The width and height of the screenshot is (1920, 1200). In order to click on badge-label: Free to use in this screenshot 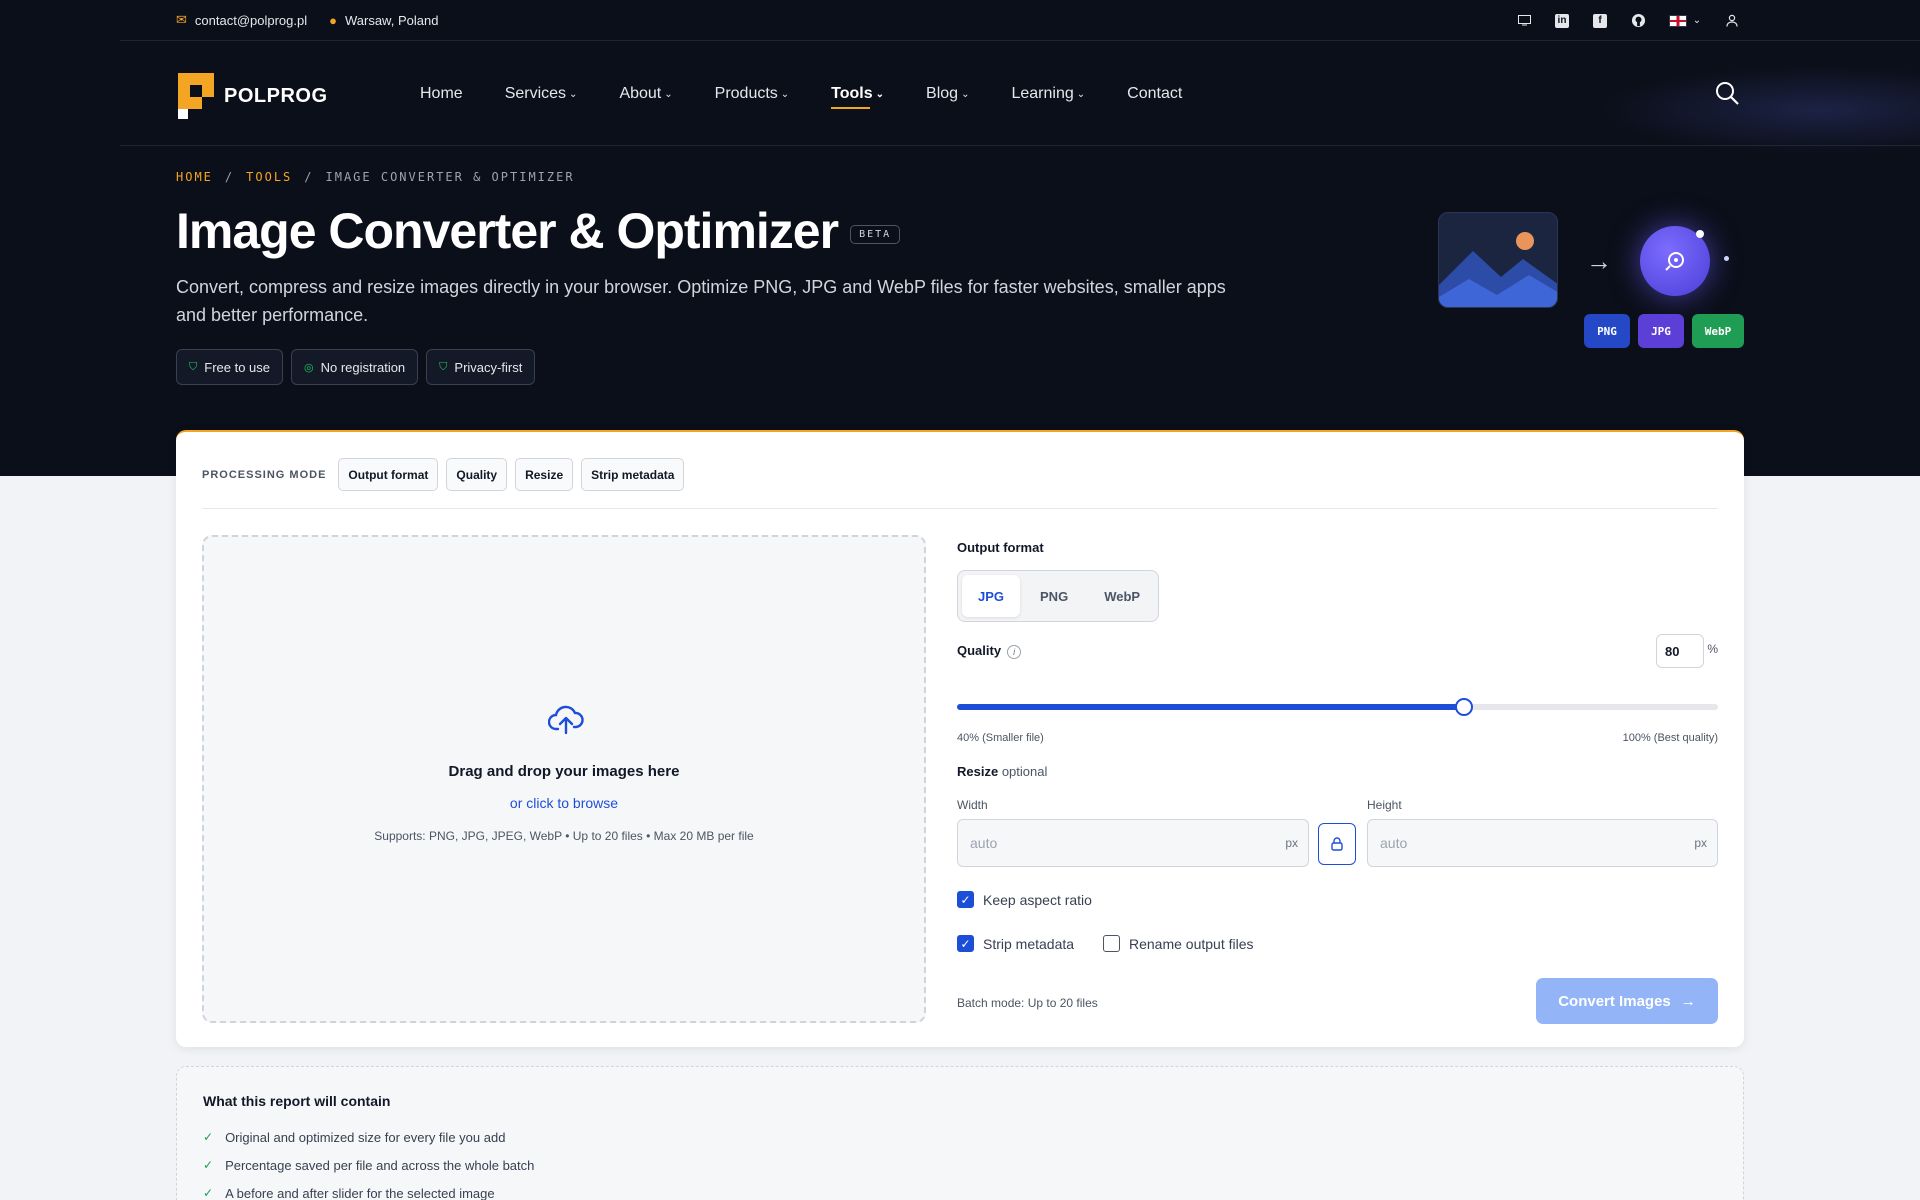, I will do `click(237, 367)`.